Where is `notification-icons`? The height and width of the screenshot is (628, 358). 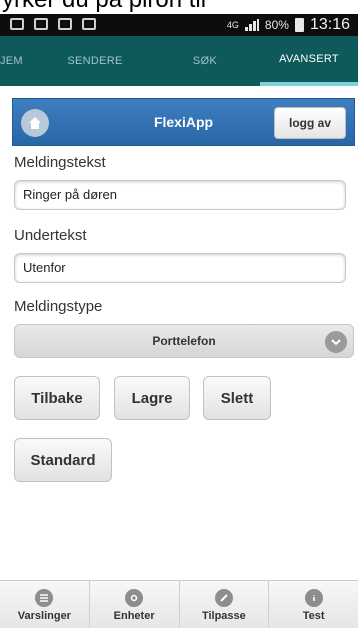 notification-icons is located at coordinates (53, 24).